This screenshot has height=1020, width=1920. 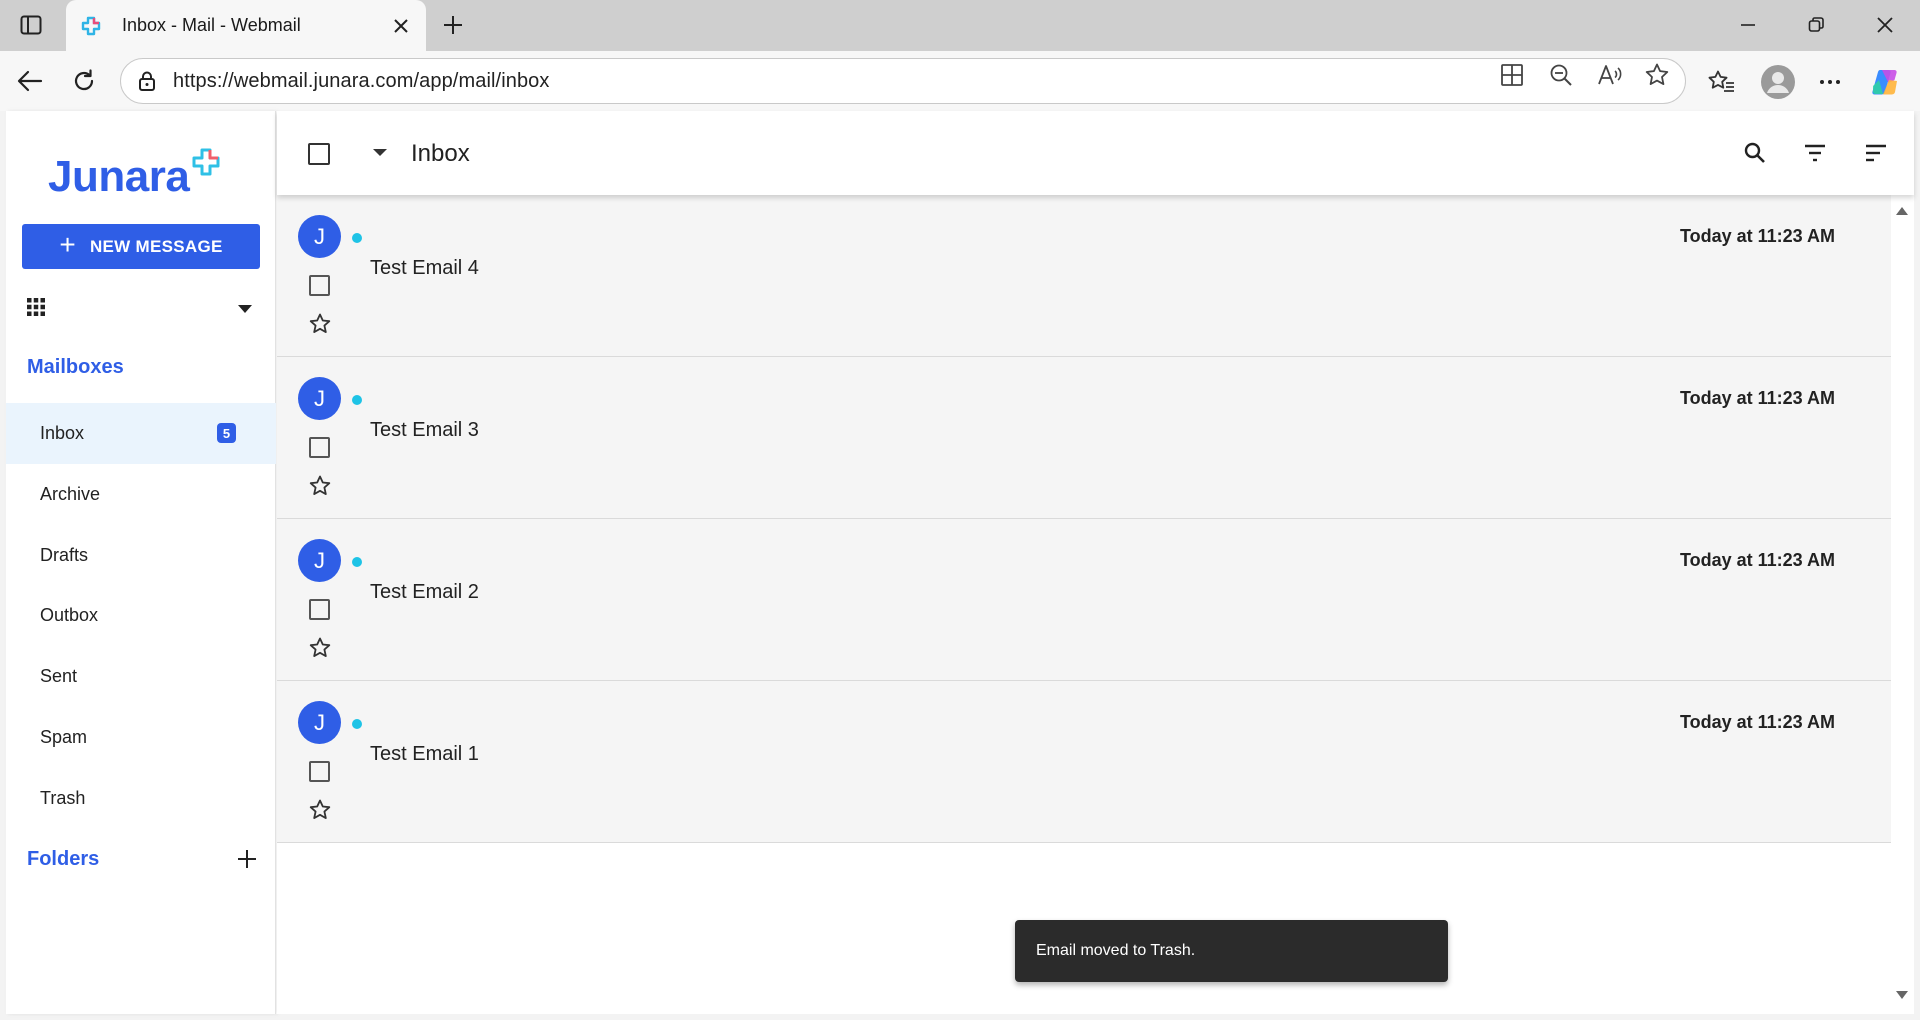 I want to click on mailbox-item-spam: Spam, so click(x=141, y=737).